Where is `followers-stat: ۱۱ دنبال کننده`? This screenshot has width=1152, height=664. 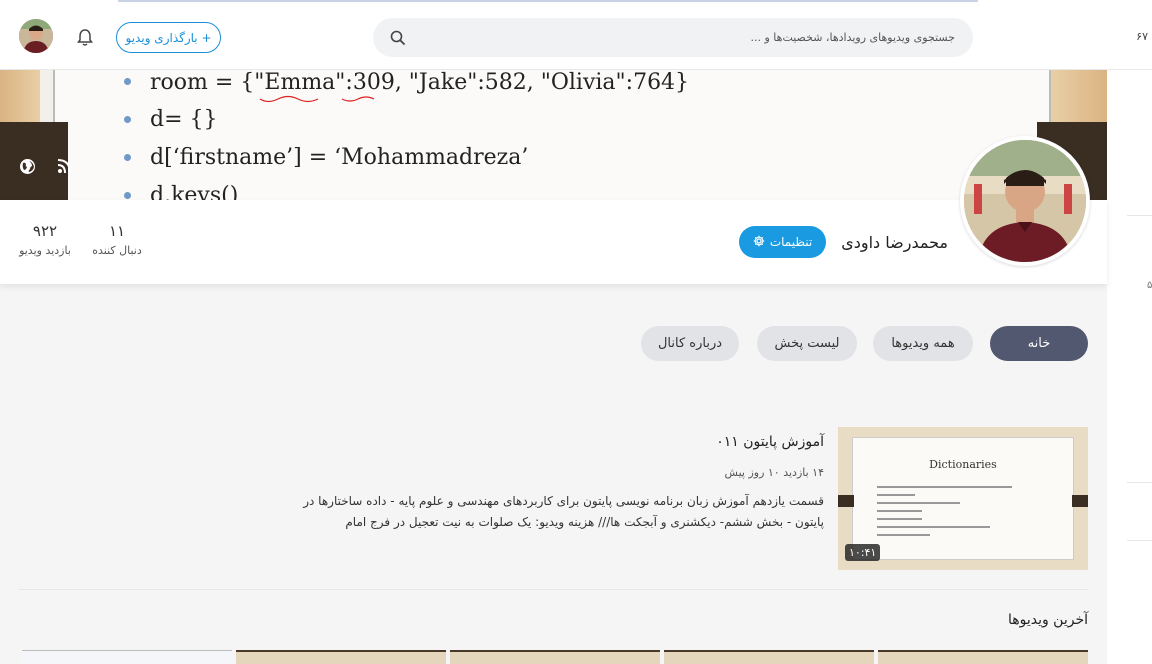 followers-stat: ۱۱ دنبال کننده is located at coordinates (117, 239).